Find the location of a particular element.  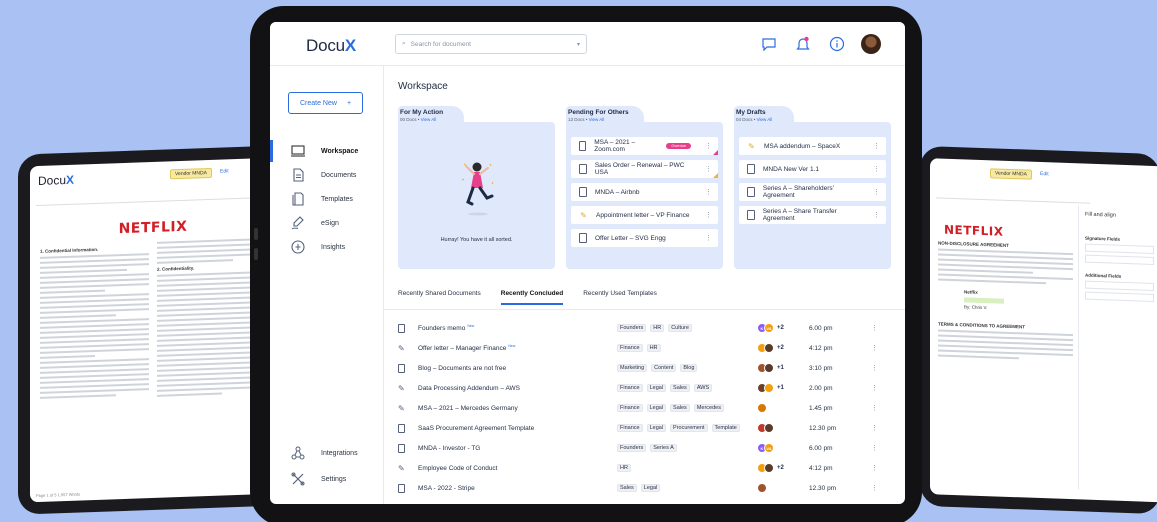

list-item: Offer Letter – SVG Engg ⋮ is located at coordinates (644, 238).